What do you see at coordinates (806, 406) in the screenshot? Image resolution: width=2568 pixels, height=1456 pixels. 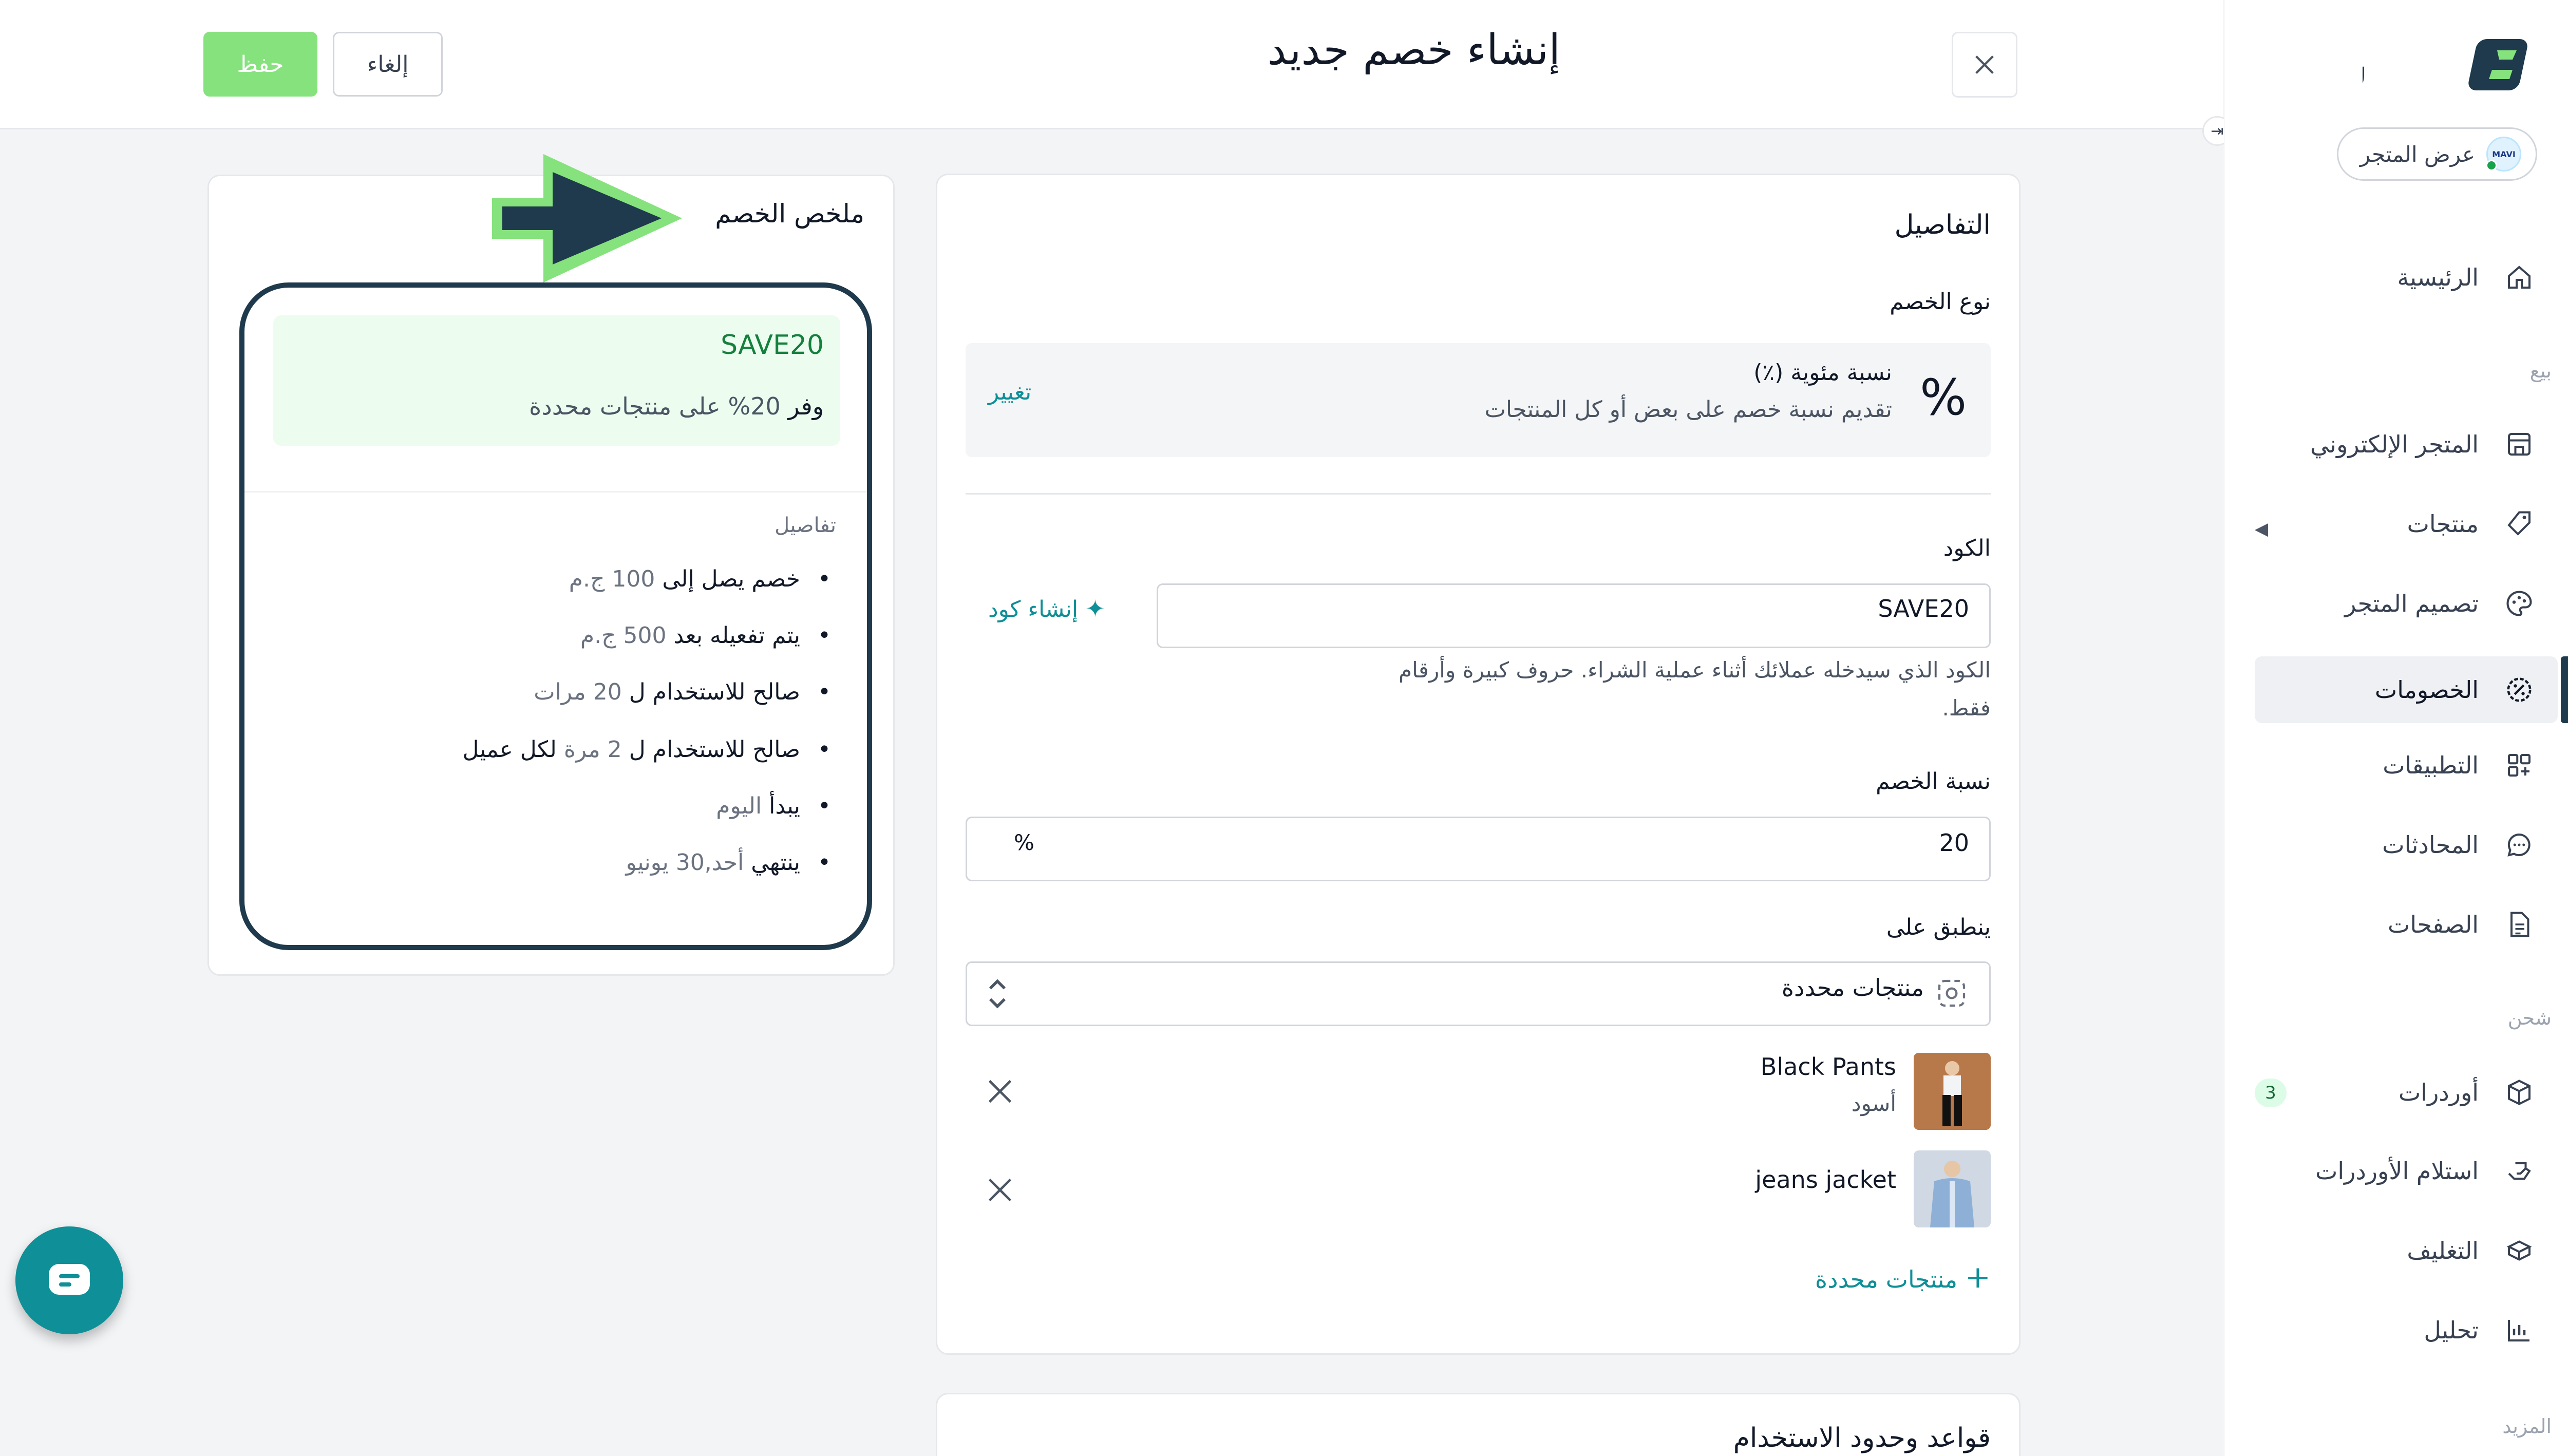 I see `offer-prefix: وفر` at bounding box center [806, 406].